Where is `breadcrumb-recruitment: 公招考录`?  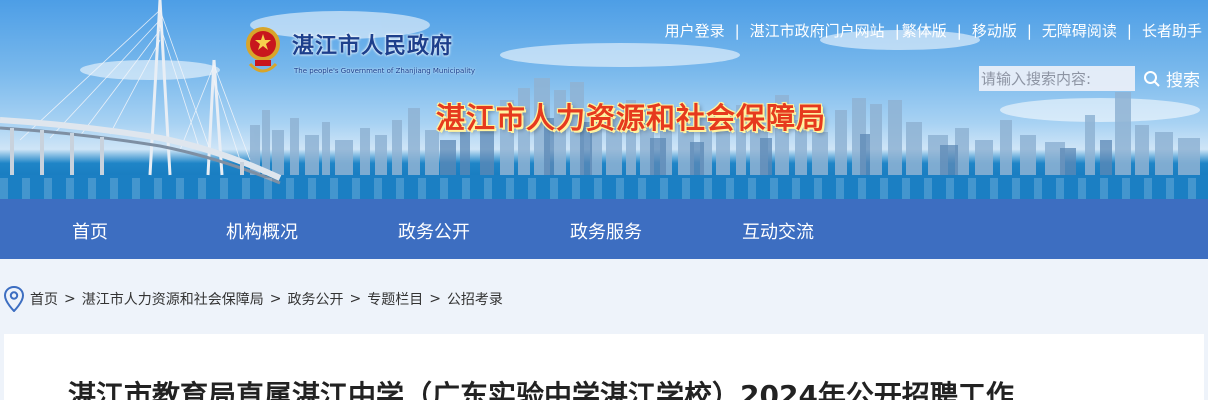
breadcrumb-recruitment: 公招考录 is located at coordinates (475, 299).